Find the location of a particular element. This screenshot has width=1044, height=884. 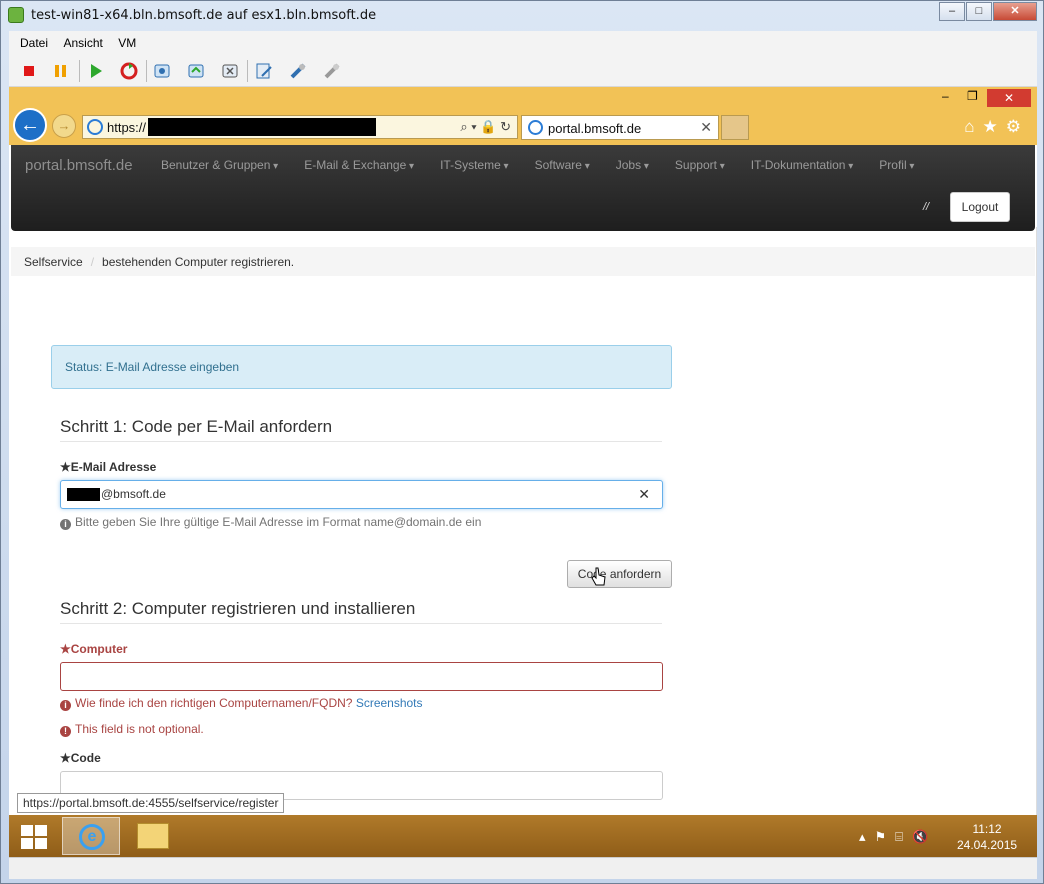

screenshots-link: Screenshots is located at coordinates (389, 703).